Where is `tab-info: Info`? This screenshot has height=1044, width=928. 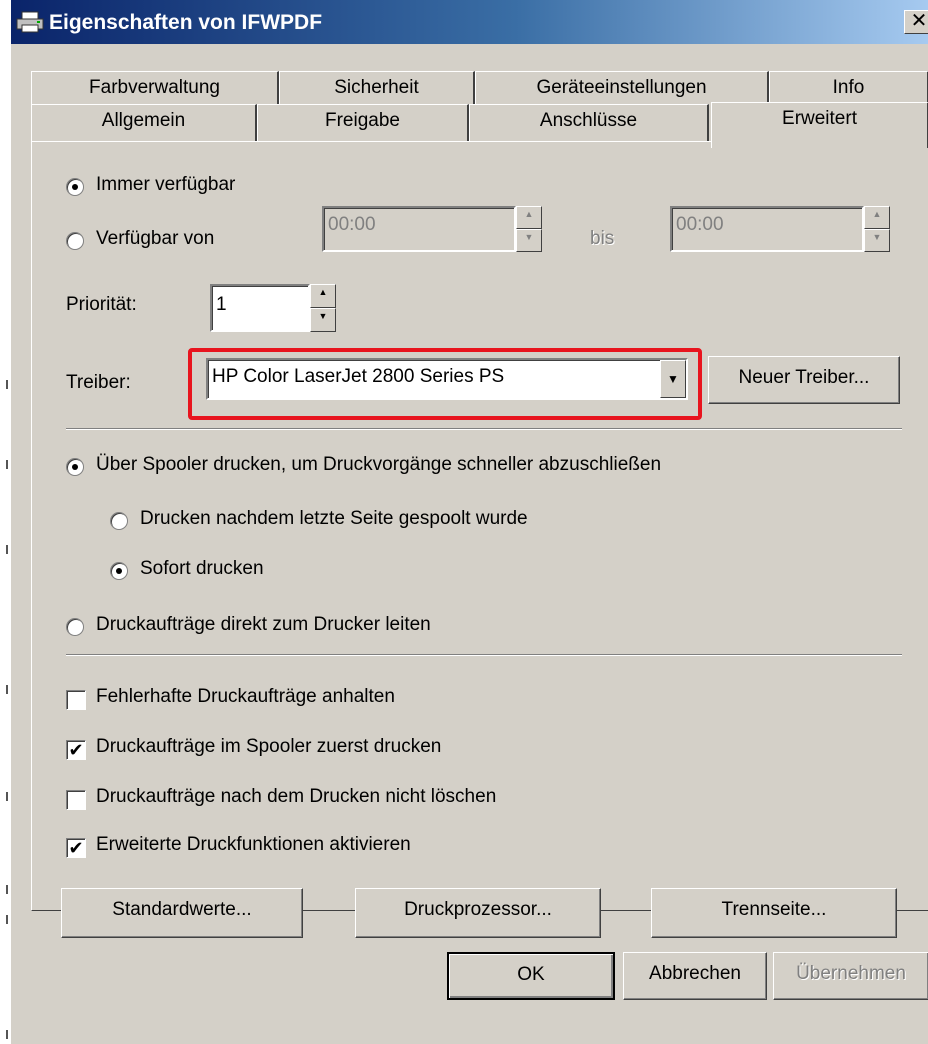 tab-info: Info is located at coordinates (848, 88).